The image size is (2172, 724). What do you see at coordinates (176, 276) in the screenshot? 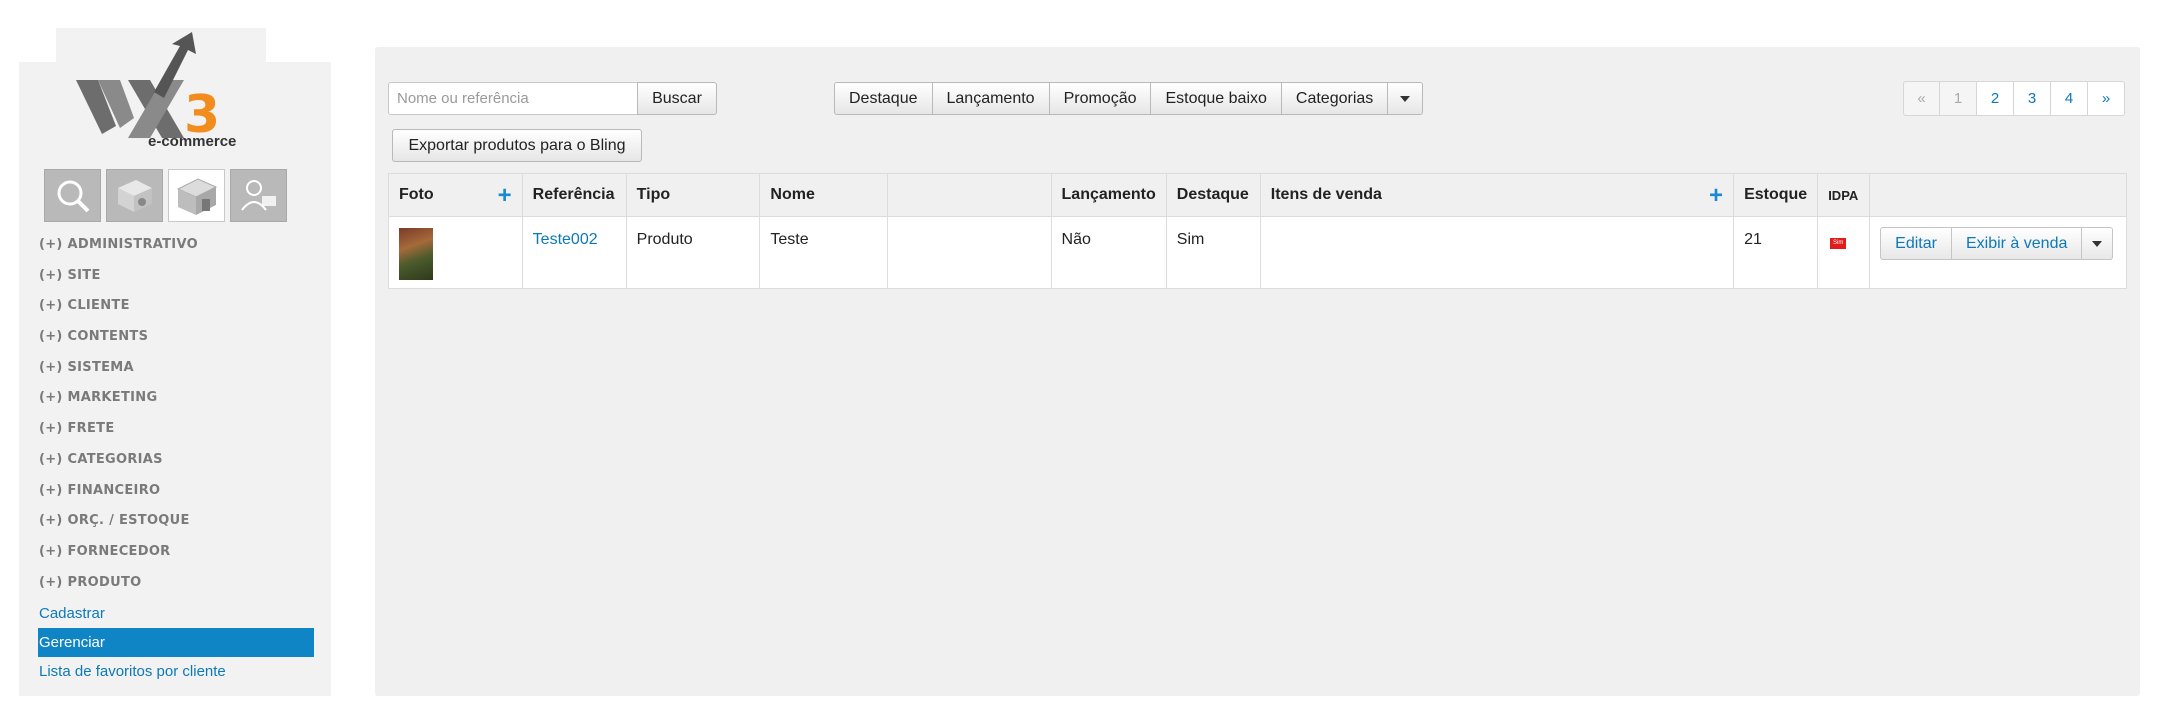
I see `sidebar-item-site: (+) SITE` at bounding box center [176, 276].